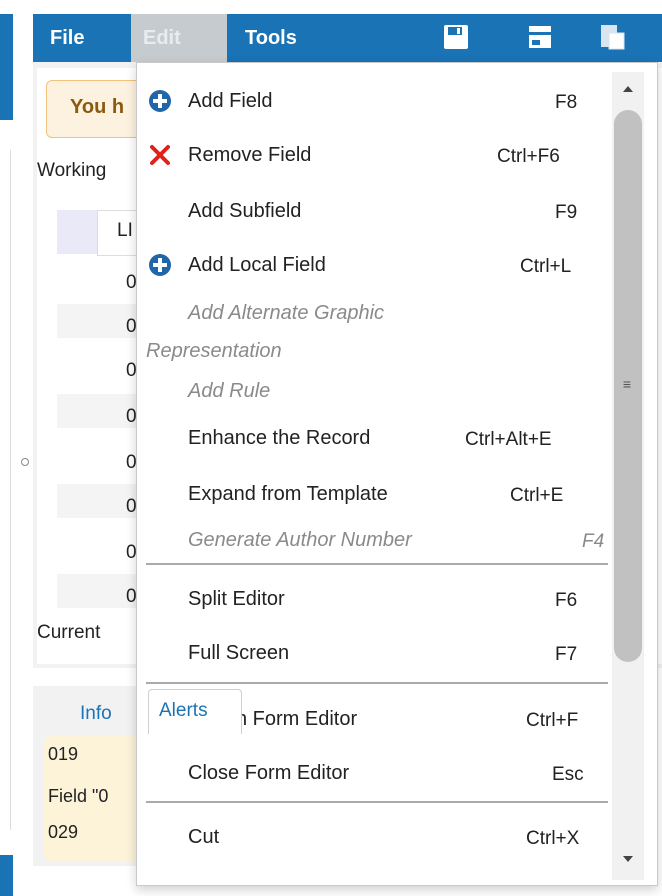  What do you see at coordinates (6, 91) in the screenshot?
I see `left-strip-lower` at bounding box center [6, 91].